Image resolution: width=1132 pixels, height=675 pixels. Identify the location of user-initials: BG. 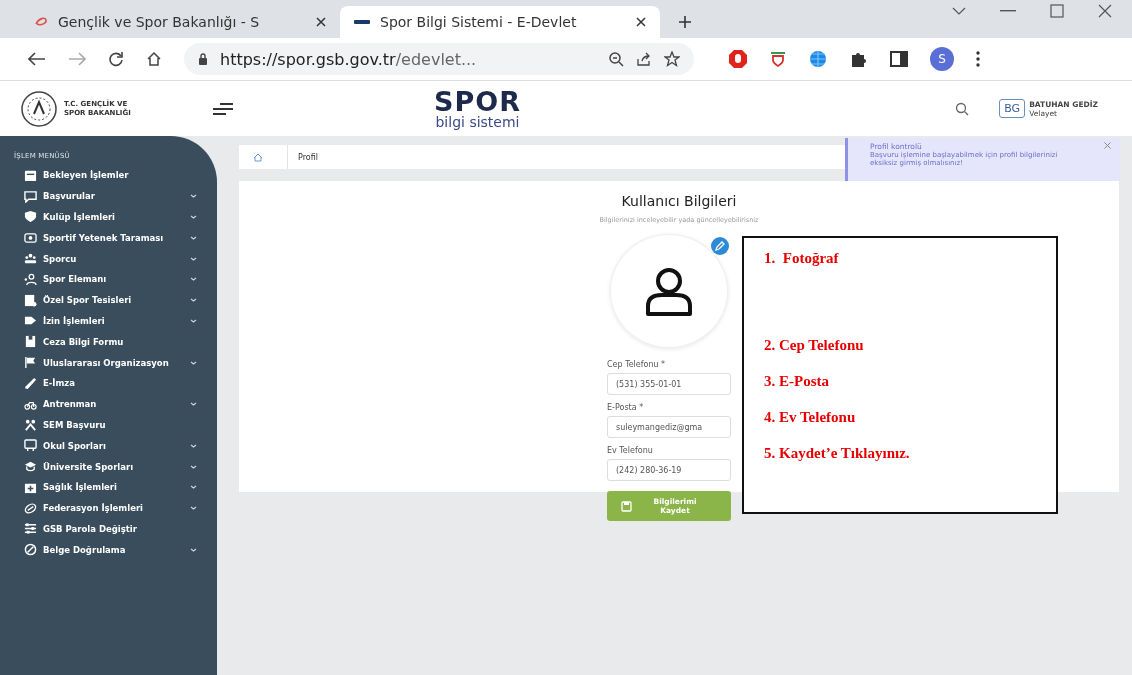
(1012, 108).